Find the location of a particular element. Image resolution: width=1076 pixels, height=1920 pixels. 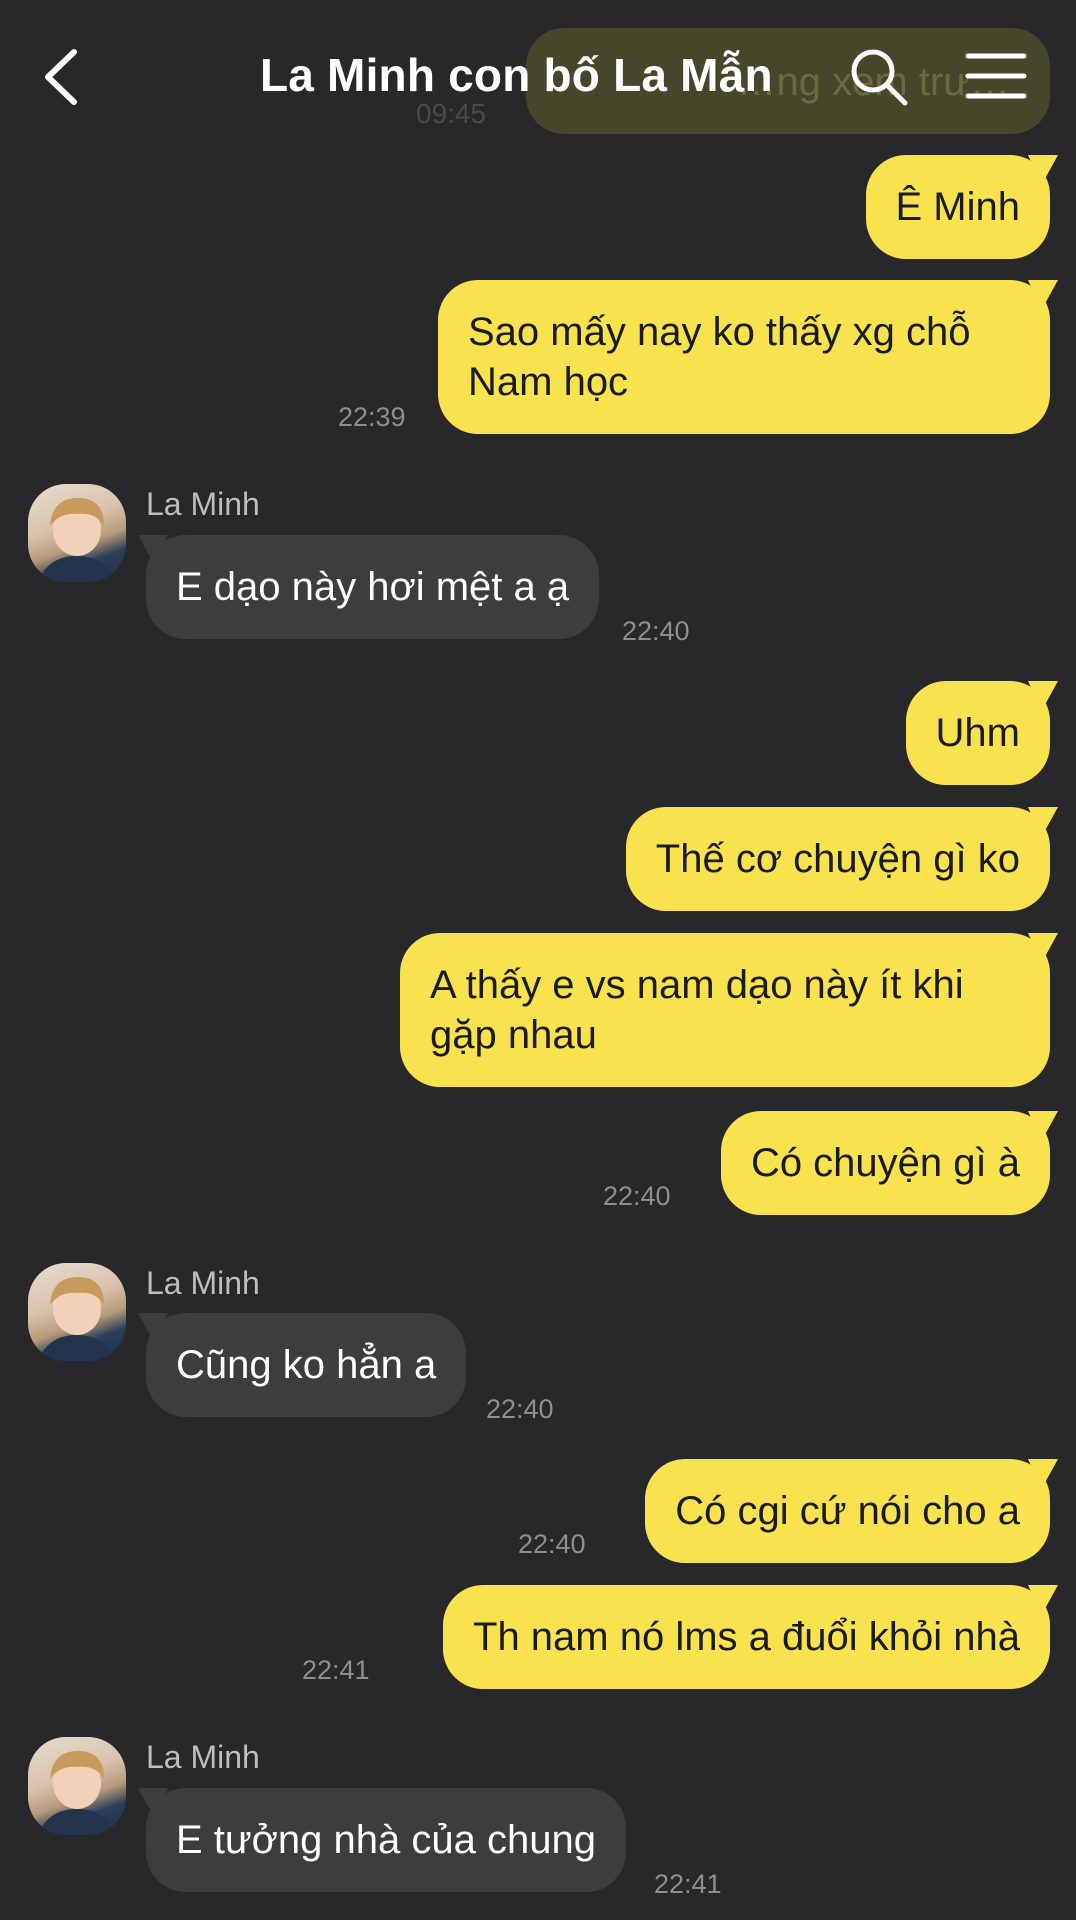

outgoing-message: Ê Minh is located at coordinates (957, 207).